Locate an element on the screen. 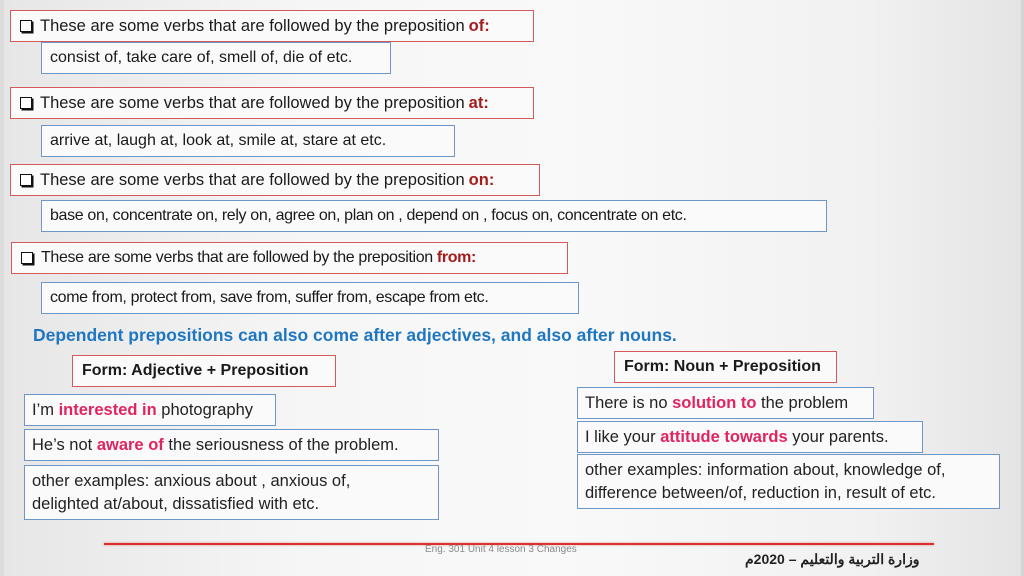 The width and height of the screenshot is (1024, 576). form-label-text: Form: Adjective + Preposition is located at coordinates (195, 370).